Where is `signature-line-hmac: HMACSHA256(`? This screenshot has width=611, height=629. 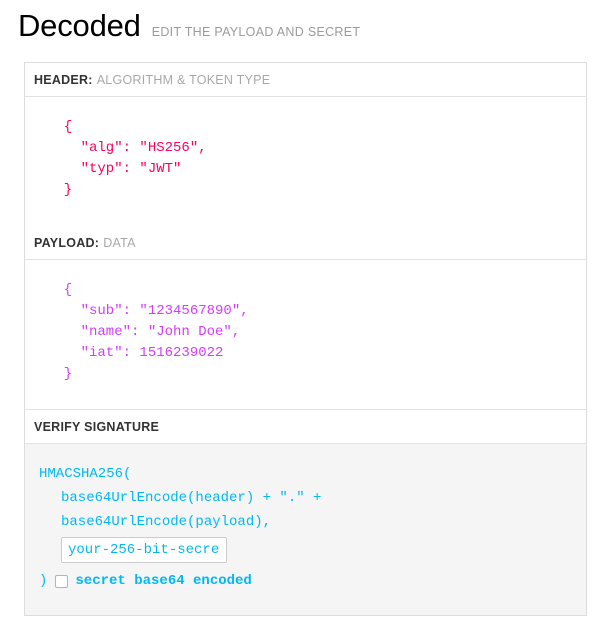
signature-line-hmac: HMACSHA256( is located at coordinates (85, 474).